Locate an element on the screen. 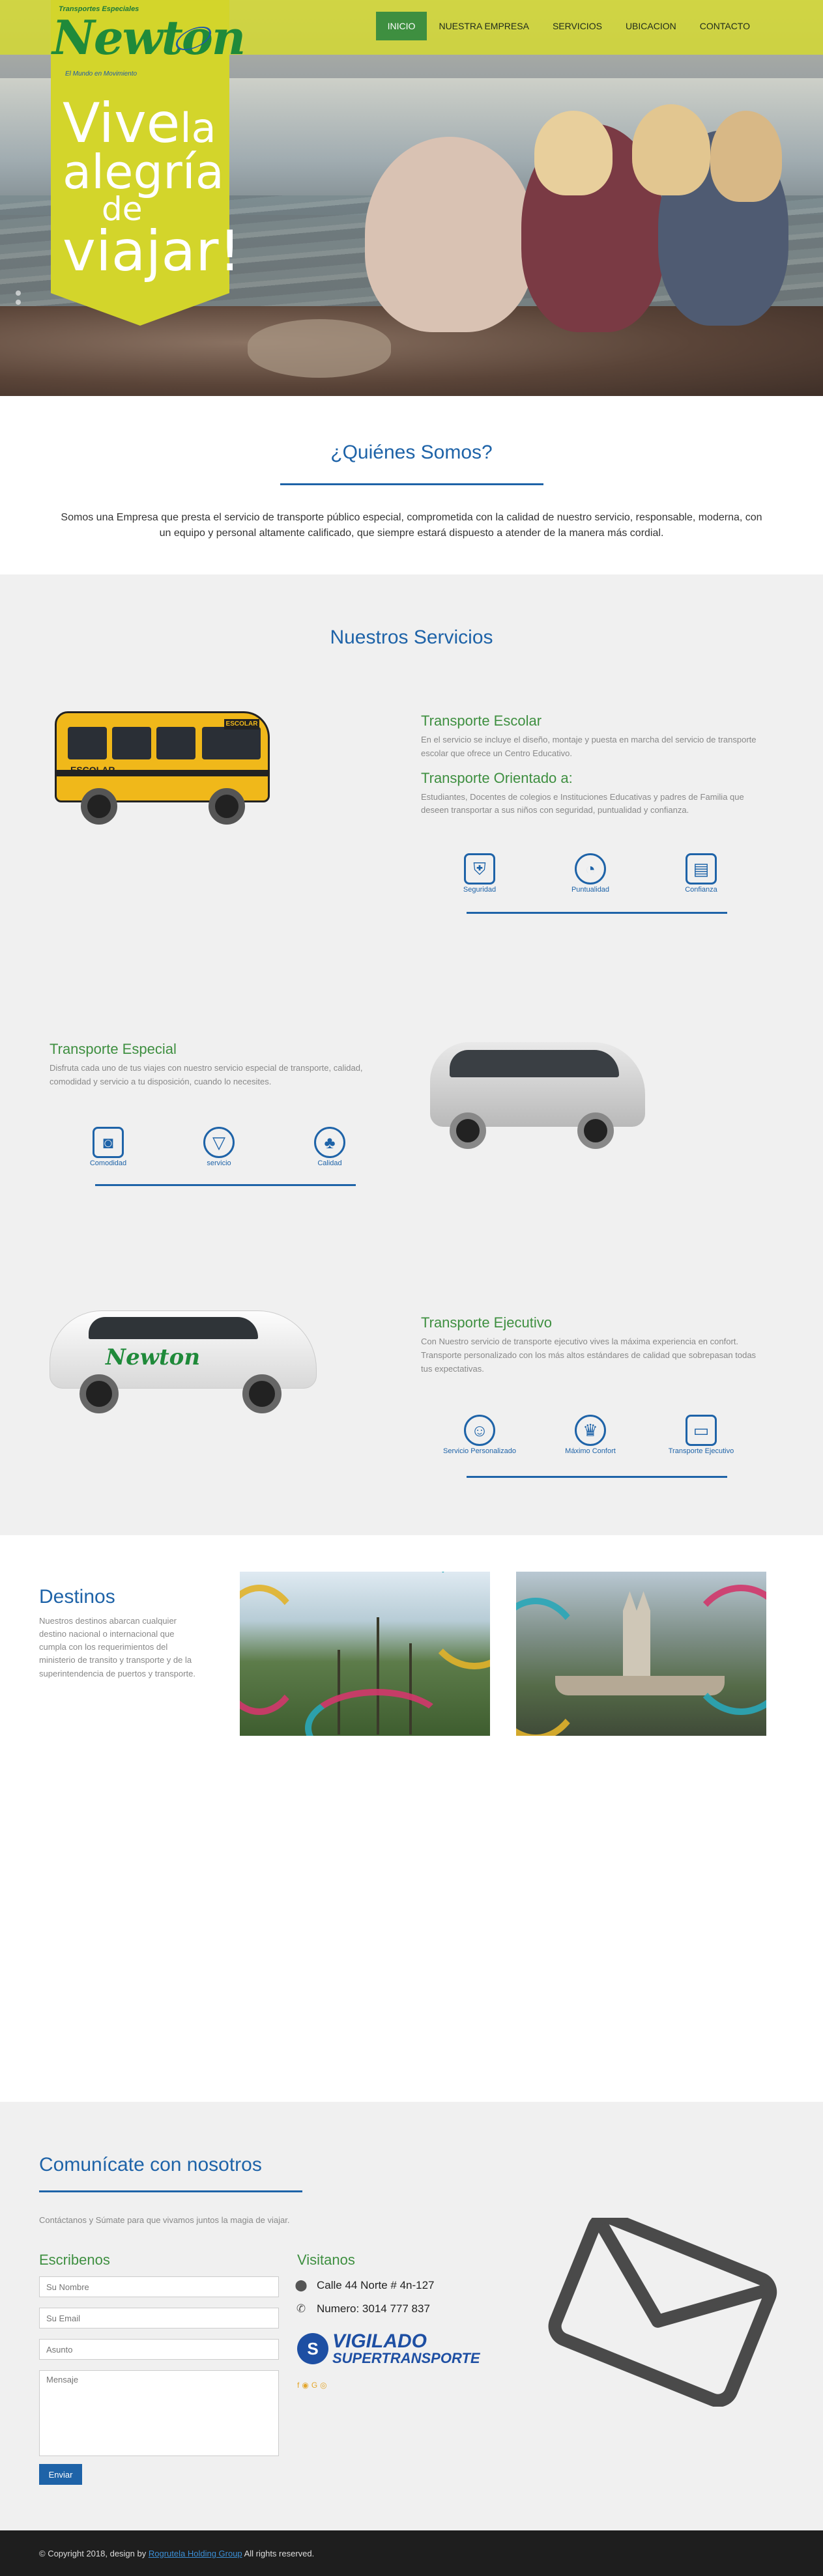  nav-ubicacion: UBICACION is located at coordinates (651, 26).